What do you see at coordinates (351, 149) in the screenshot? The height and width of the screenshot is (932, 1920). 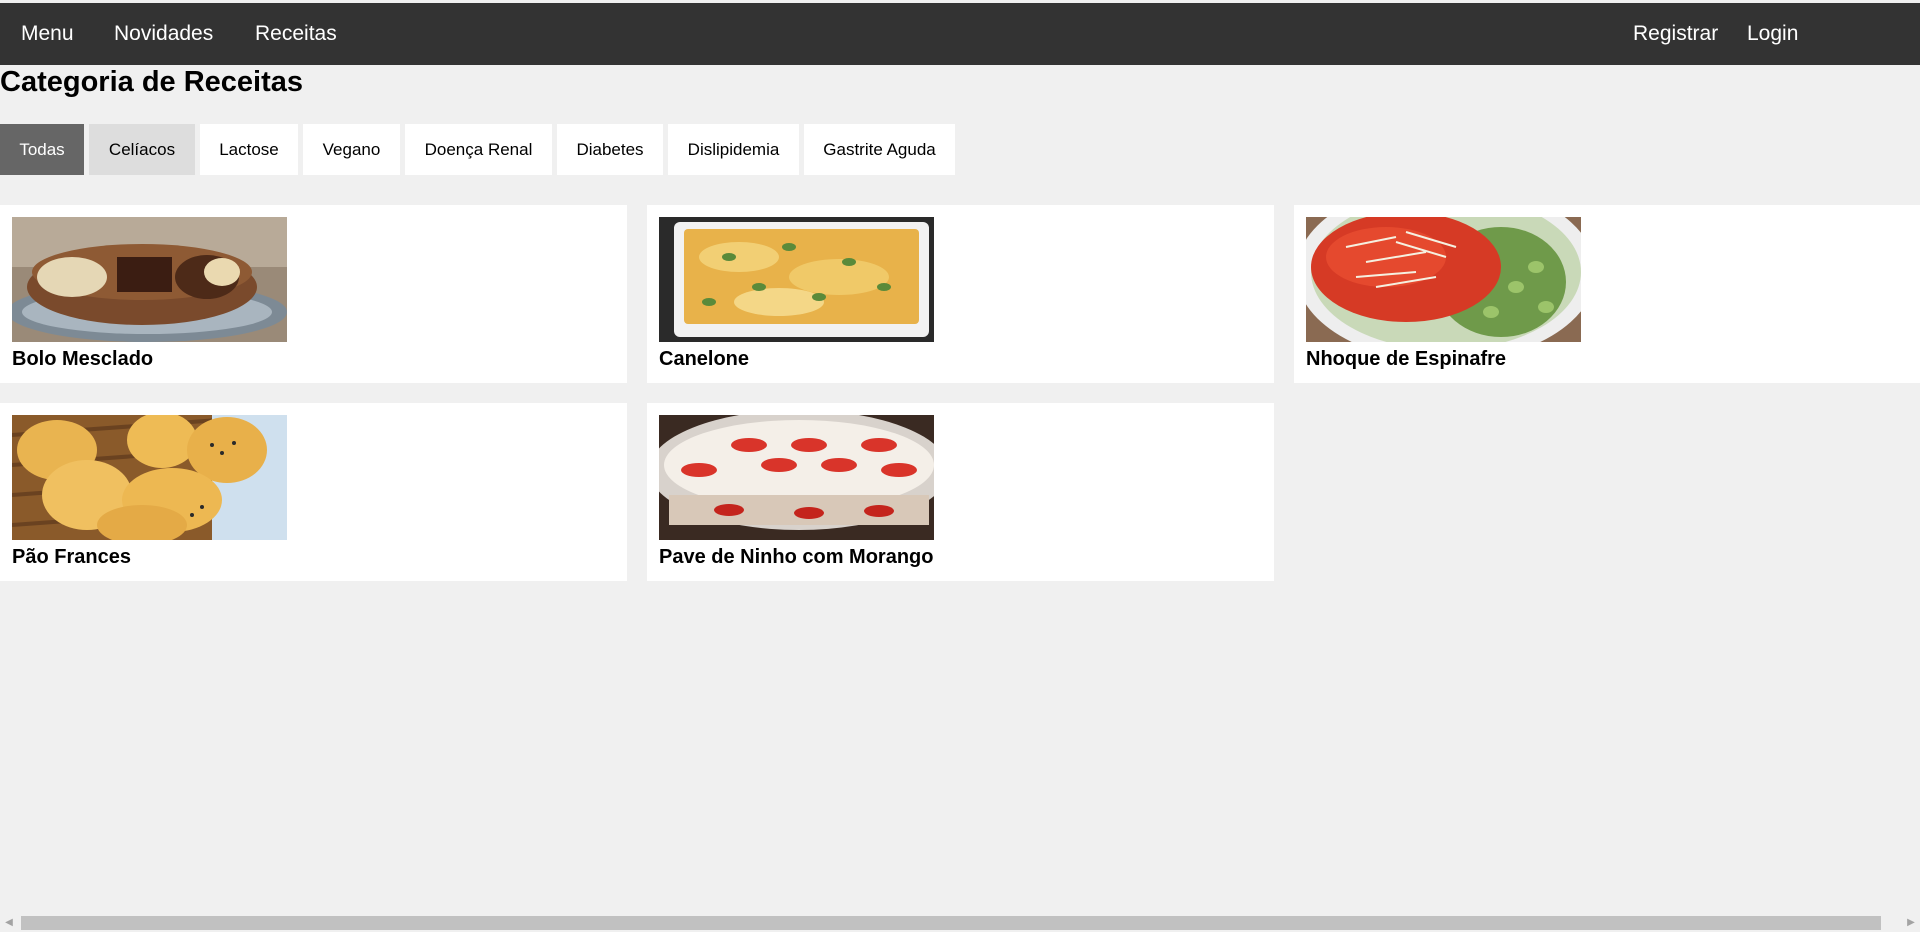 I see `tab-vegano: Vegano` at bounding box center [351, 149].